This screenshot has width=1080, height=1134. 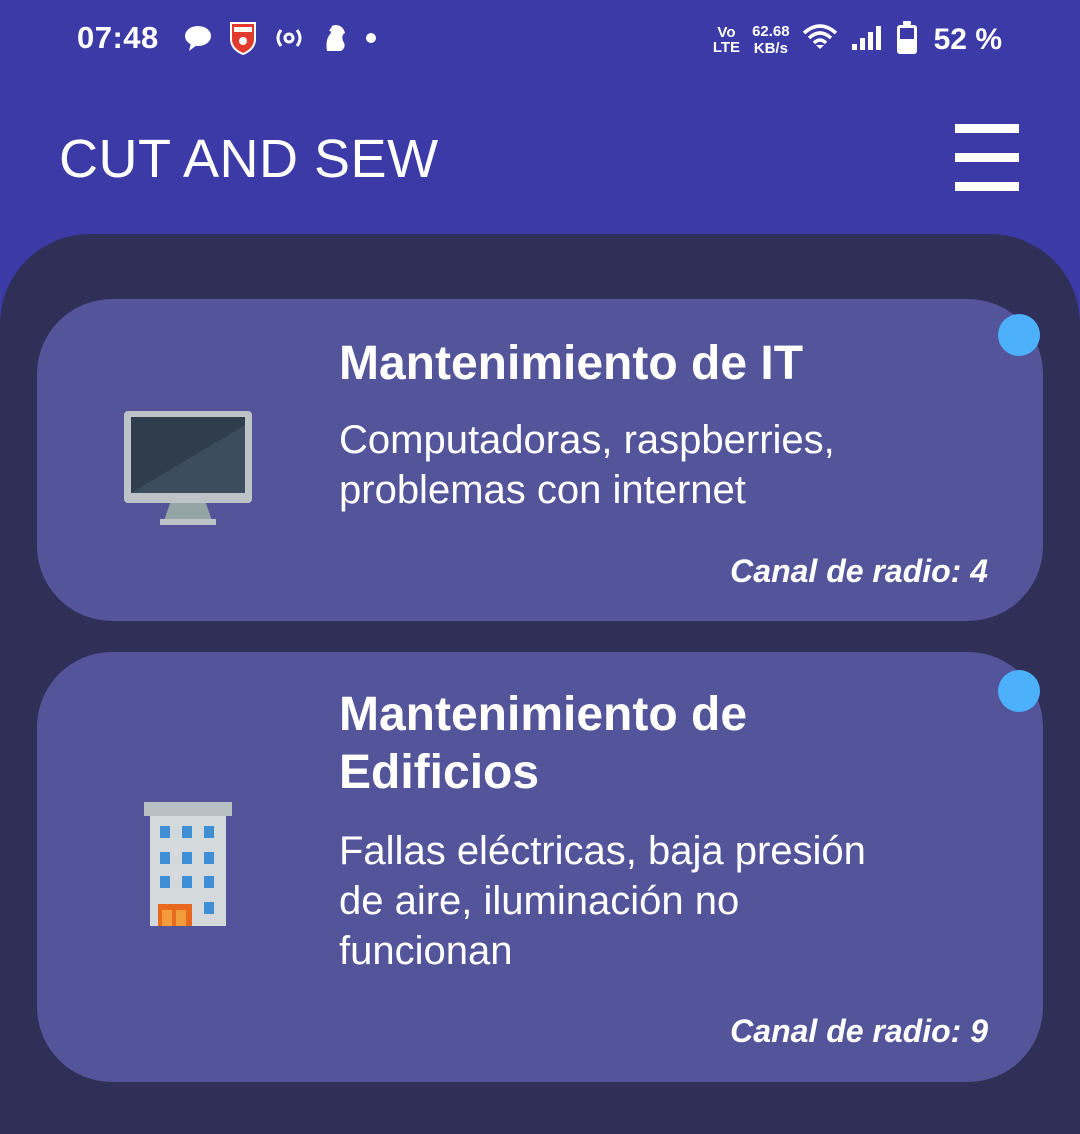 What do you see at coordinates (820, 40) in the screenshot?
I see `wifi-icon` at bounding box center [820, 40].